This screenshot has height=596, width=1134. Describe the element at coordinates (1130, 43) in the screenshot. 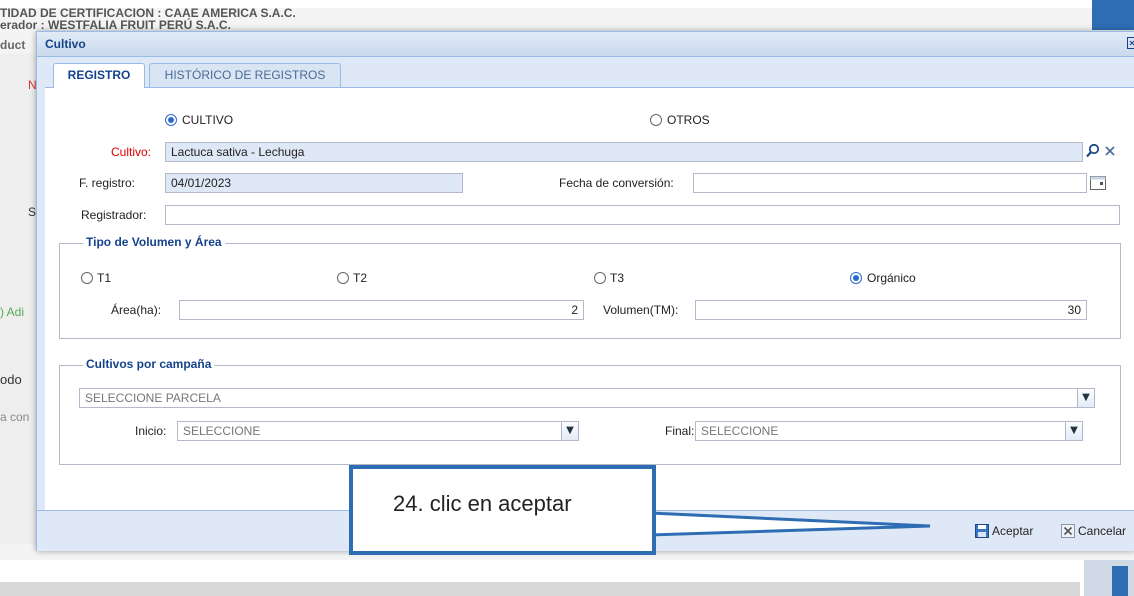

I see `close-icon` at that location.